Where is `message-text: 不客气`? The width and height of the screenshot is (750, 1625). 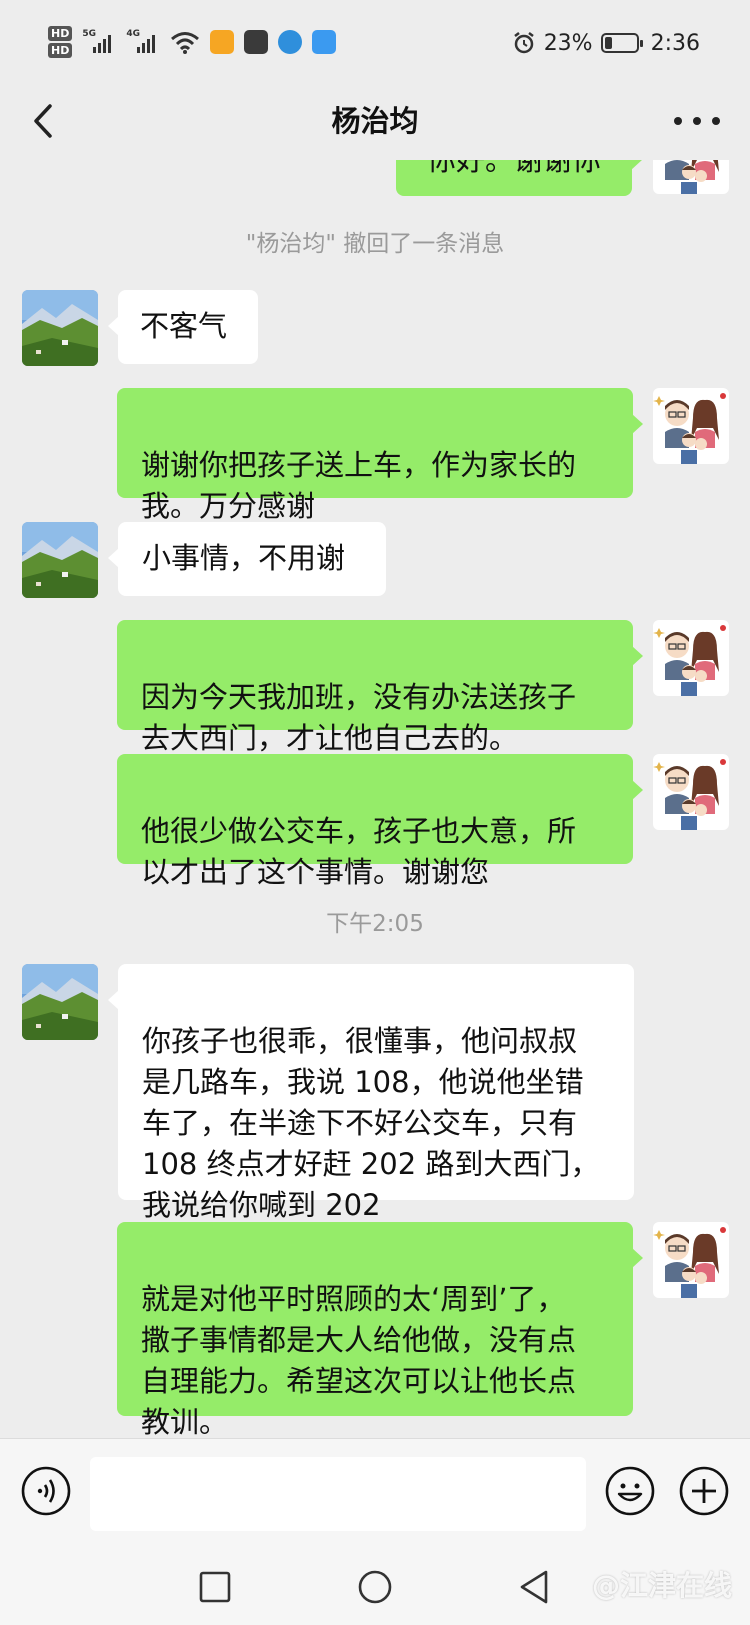
message-text: 不客气 is located at coordinates (184, 326).